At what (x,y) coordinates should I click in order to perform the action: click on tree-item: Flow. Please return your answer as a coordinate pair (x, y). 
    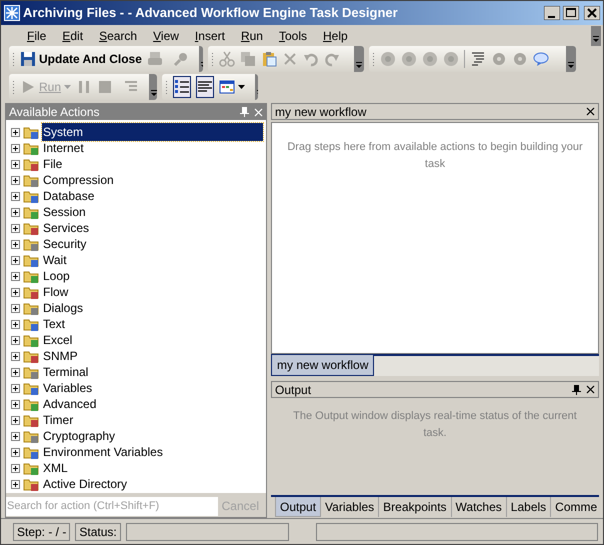
    Looking at the image, I should click on (56, 292).